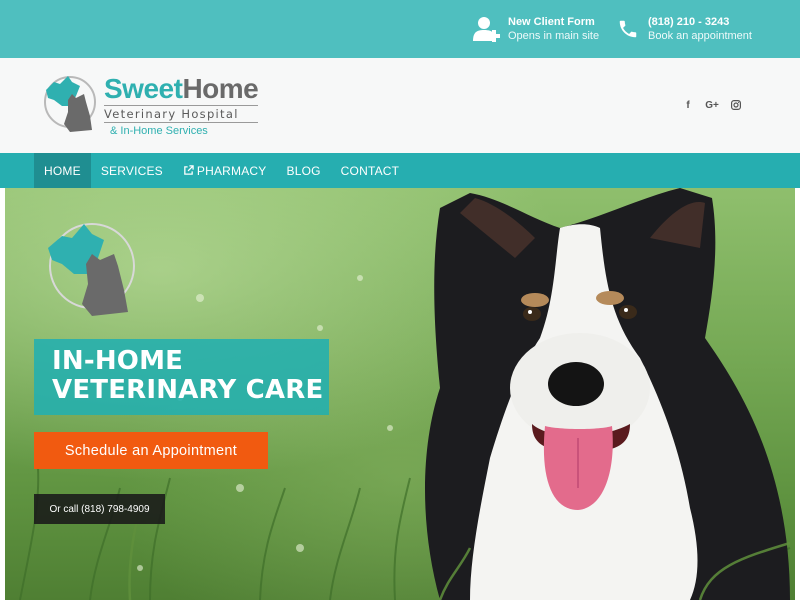 The image size is (800, 600). I want to click on external-link-icon, so click(189, 170).